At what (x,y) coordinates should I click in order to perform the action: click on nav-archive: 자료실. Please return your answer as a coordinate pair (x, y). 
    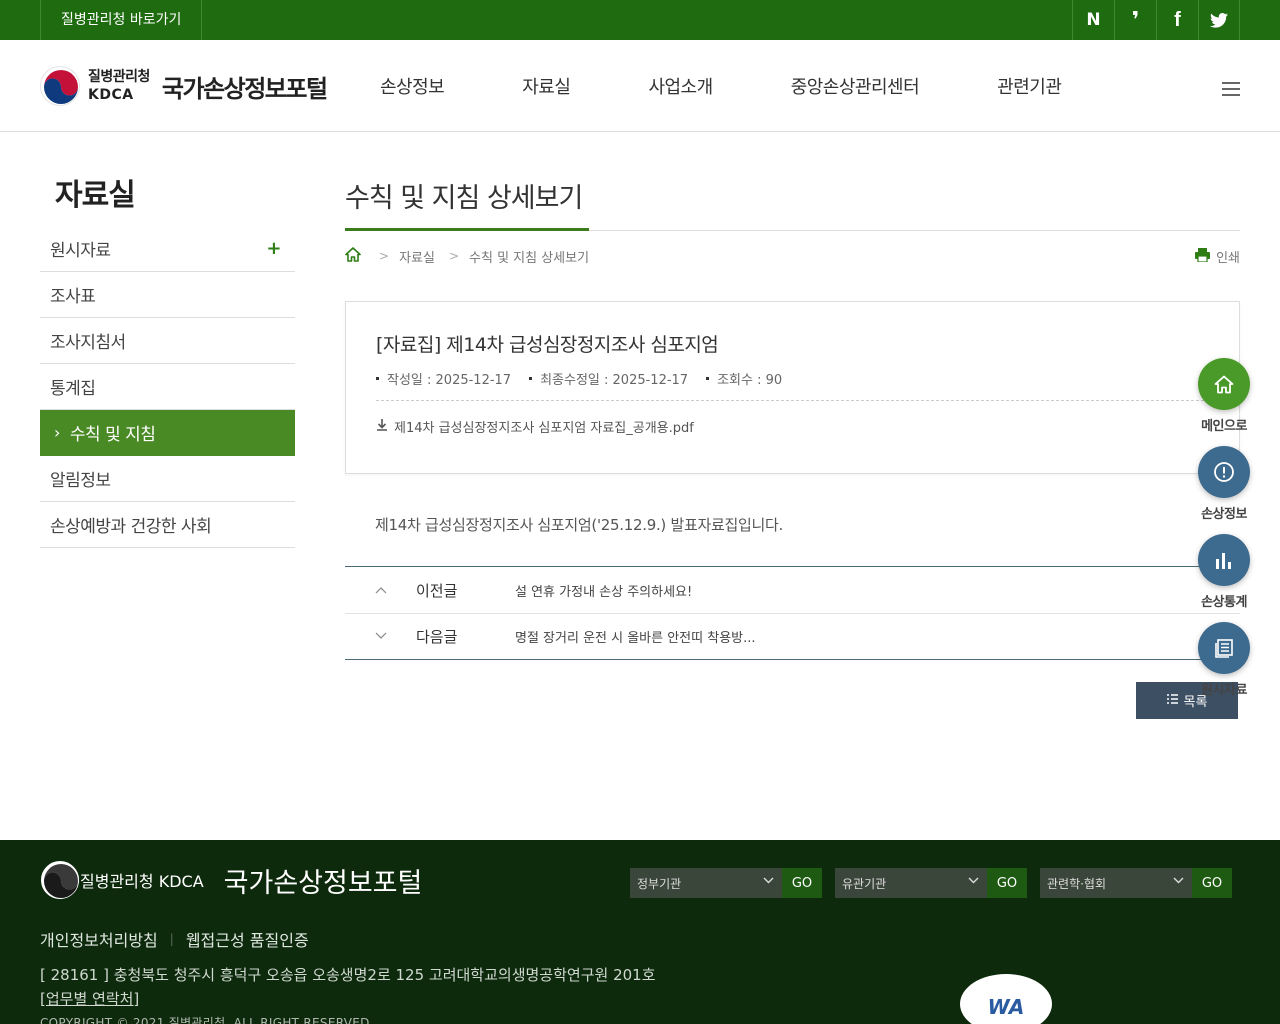
    Looking at the image, I should click on (546, 86).